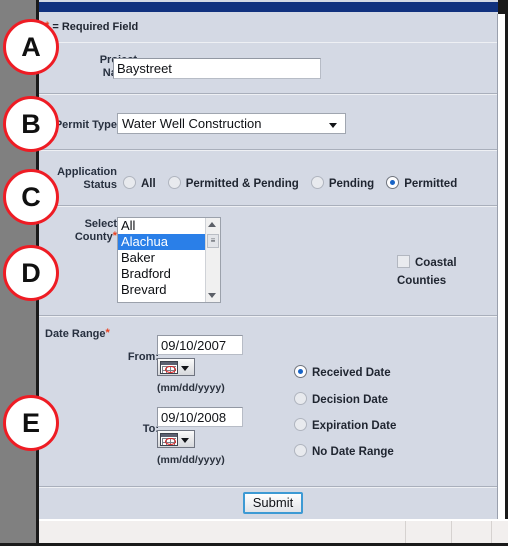 The height and width of the screenshot is (546, 508). Describe the element at coordinates (353, 452) in the screenshot. I see `radio-label-no-date-range: No Date Range` at that location.